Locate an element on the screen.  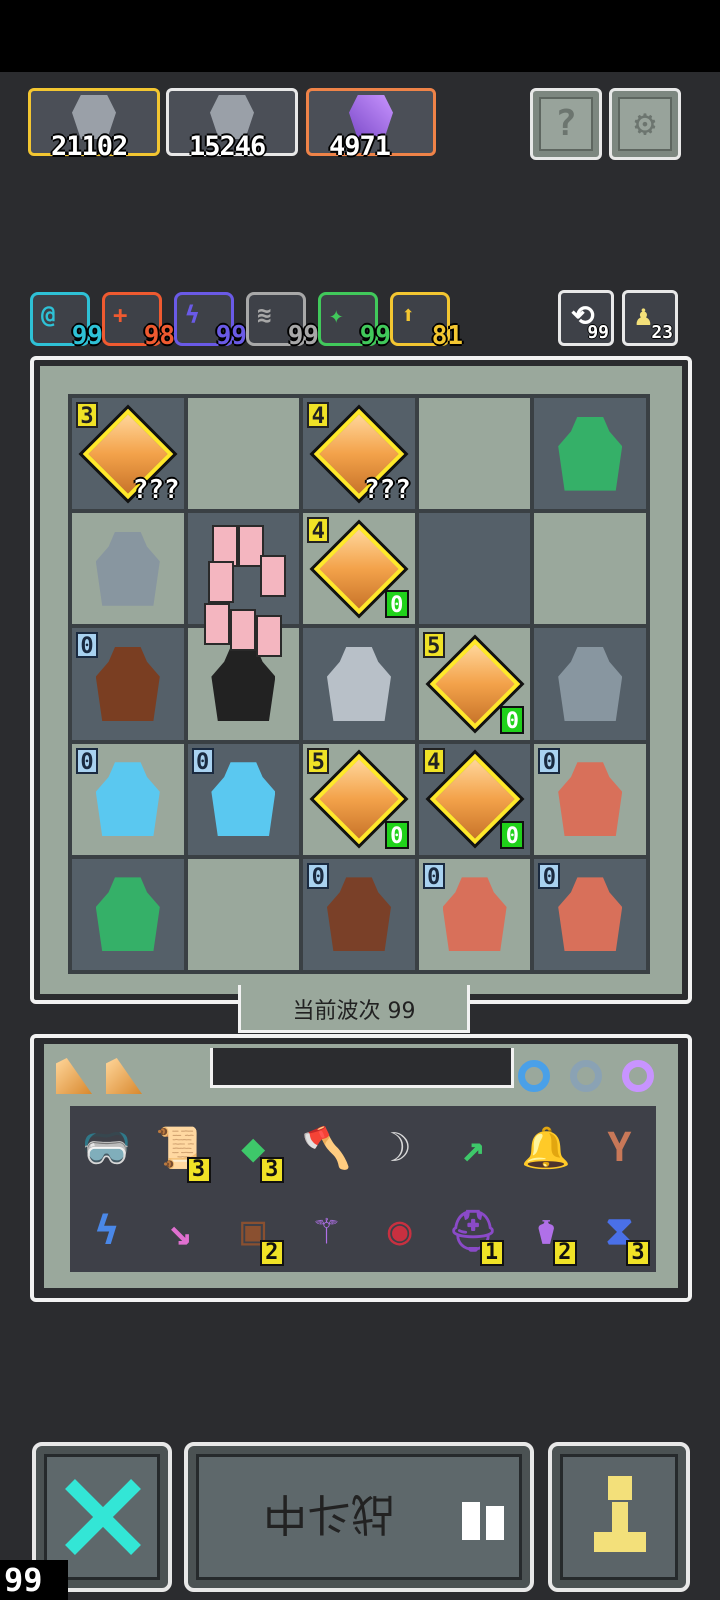
orange-axe-icon: 🪓 is located at coordinates (326, 1148).